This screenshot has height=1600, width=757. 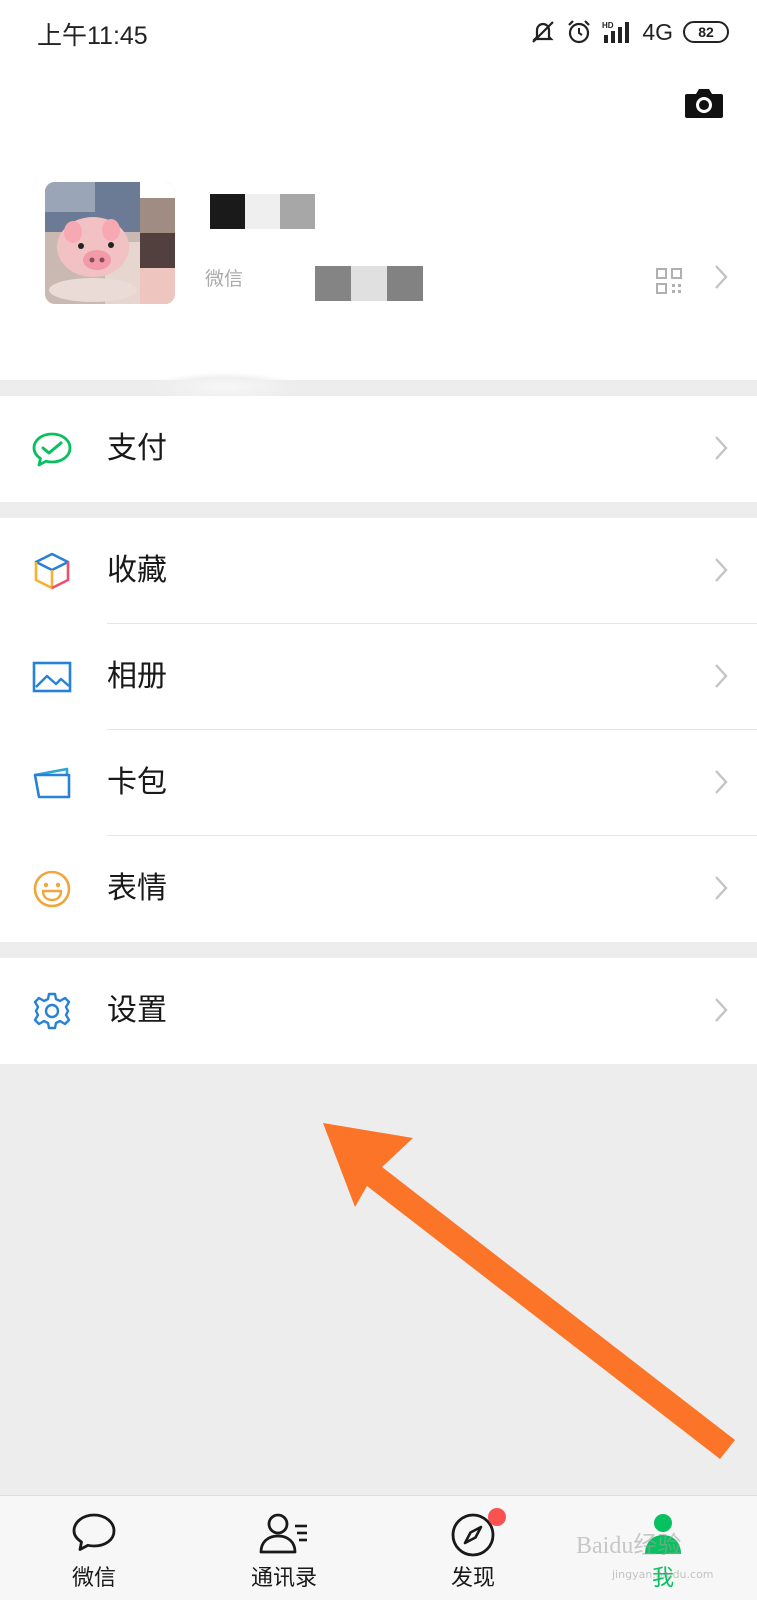 I want to click on menu-group-pay: 支付, so click(x=378, y=449).